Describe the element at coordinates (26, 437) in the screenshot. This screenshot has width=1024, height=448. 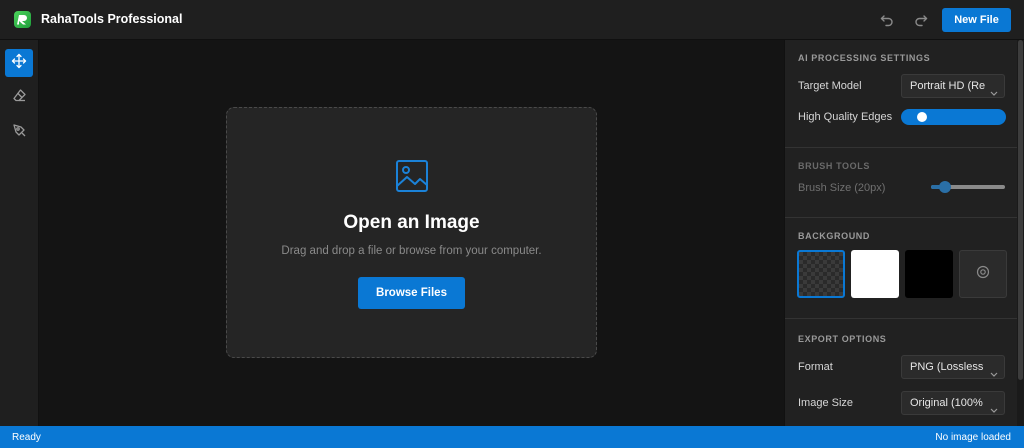
I see `status-left-text: Ready` at that location.